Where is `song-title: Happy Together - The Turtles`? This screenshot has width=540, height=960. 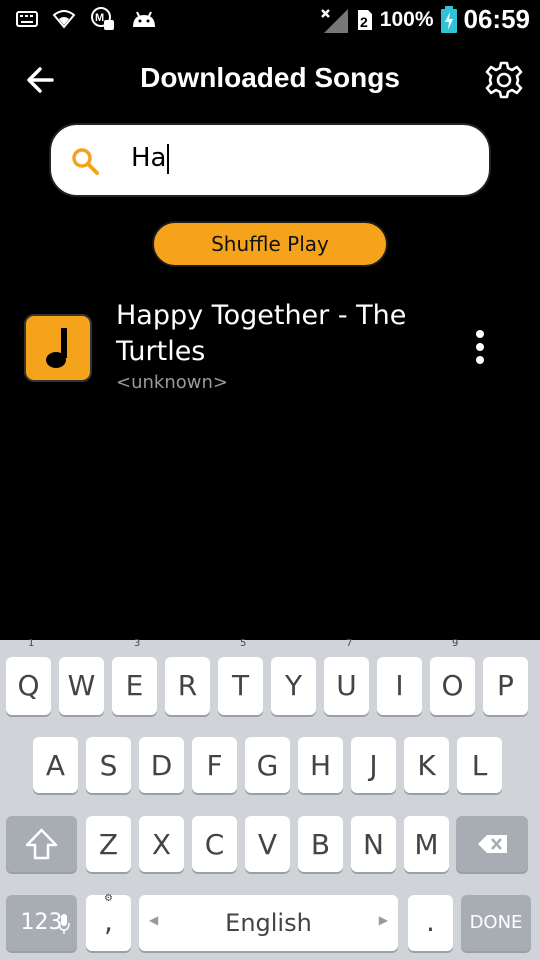
song-title: Happy Together - The Turtles is located at coordinates (261, 333).